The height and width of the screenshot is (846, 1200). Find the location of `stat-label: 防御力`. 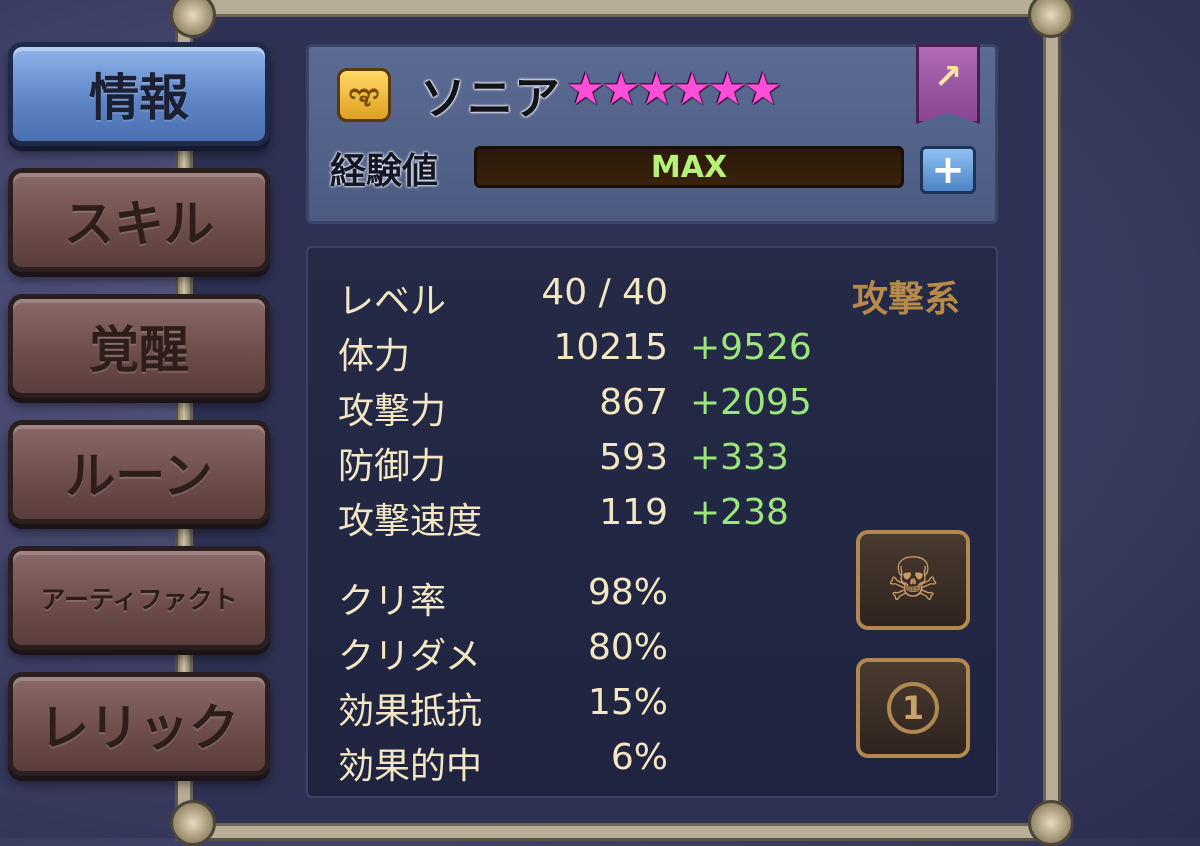

stat-label: 防御力 is located at coordinates (392, 466).